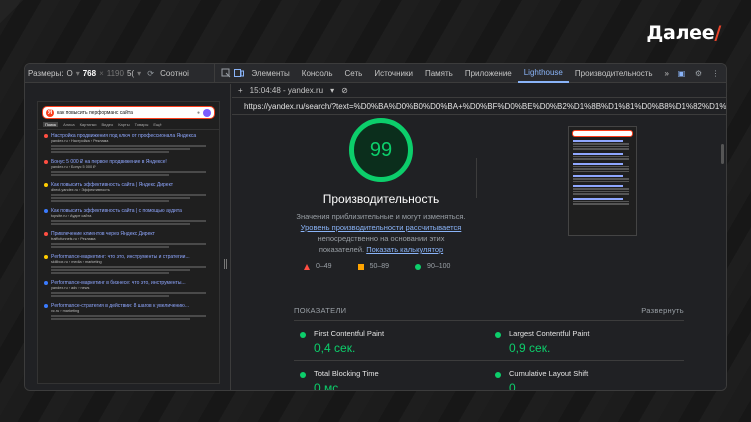  Describe the element at coordinates (344, 90) in the screenshot. I see `clear-icon: ⊘` at that location.